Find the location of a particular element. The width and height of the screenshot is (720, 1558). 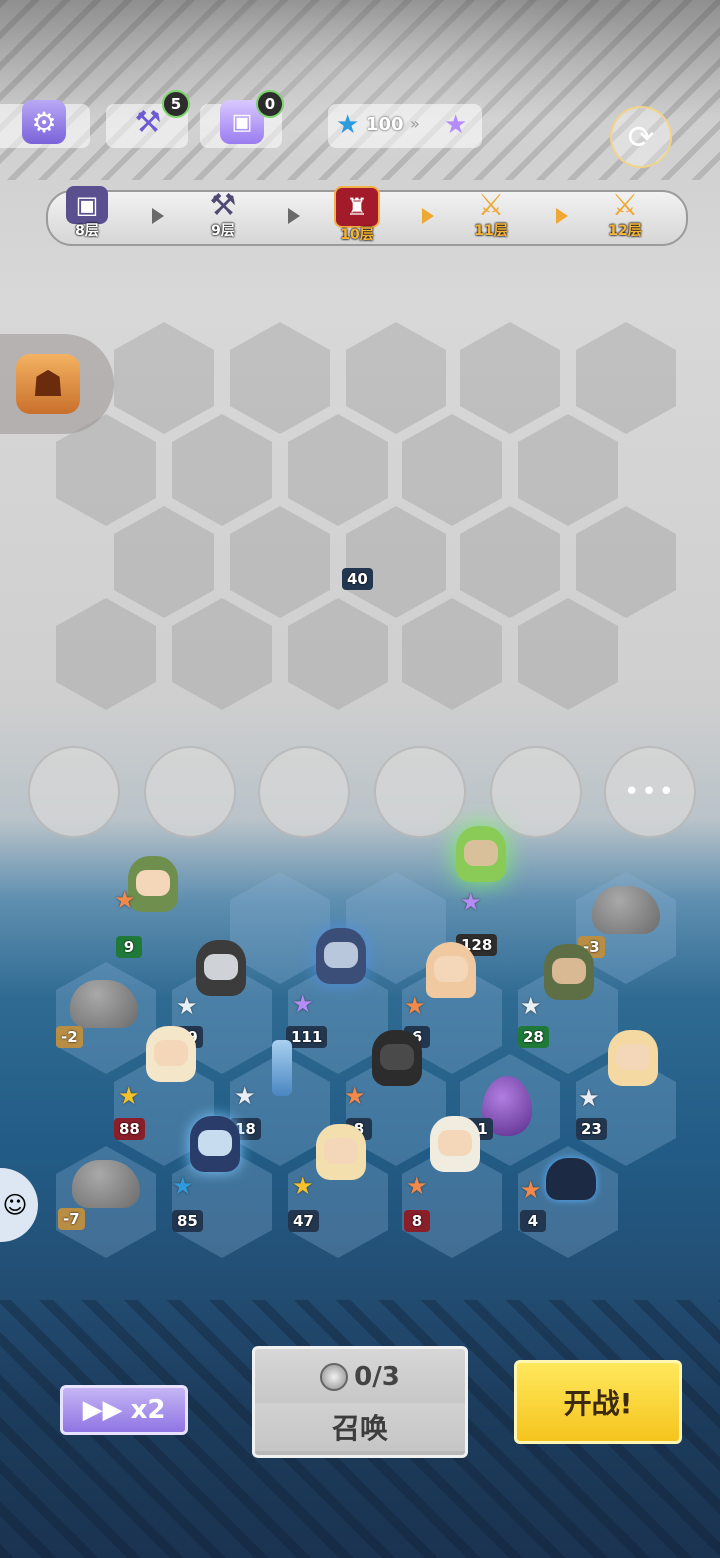

unit-hooded-archer: ★ is located at coordinates (562, 982).